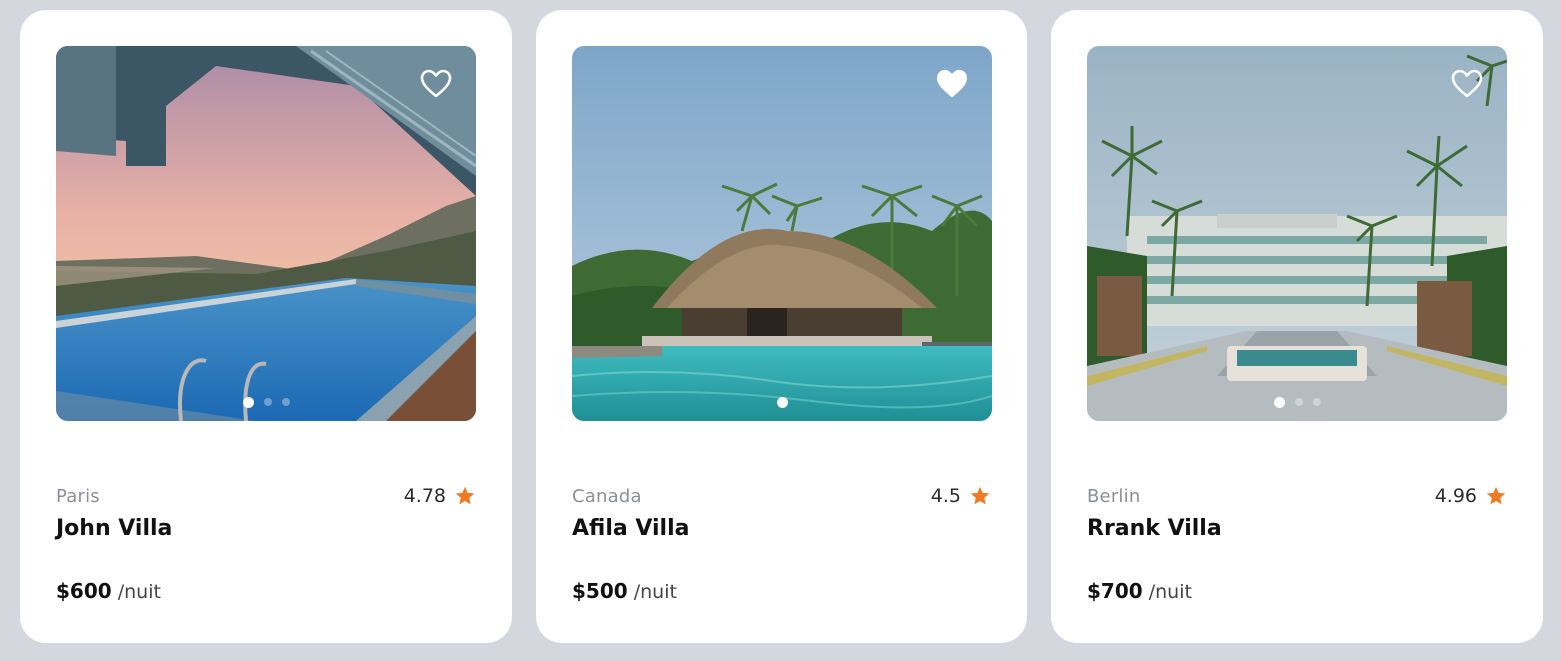 Image resolution: width=1561 pixels, height=661 pixels. I want to click on listing-city: Canada, so click(607, 496).